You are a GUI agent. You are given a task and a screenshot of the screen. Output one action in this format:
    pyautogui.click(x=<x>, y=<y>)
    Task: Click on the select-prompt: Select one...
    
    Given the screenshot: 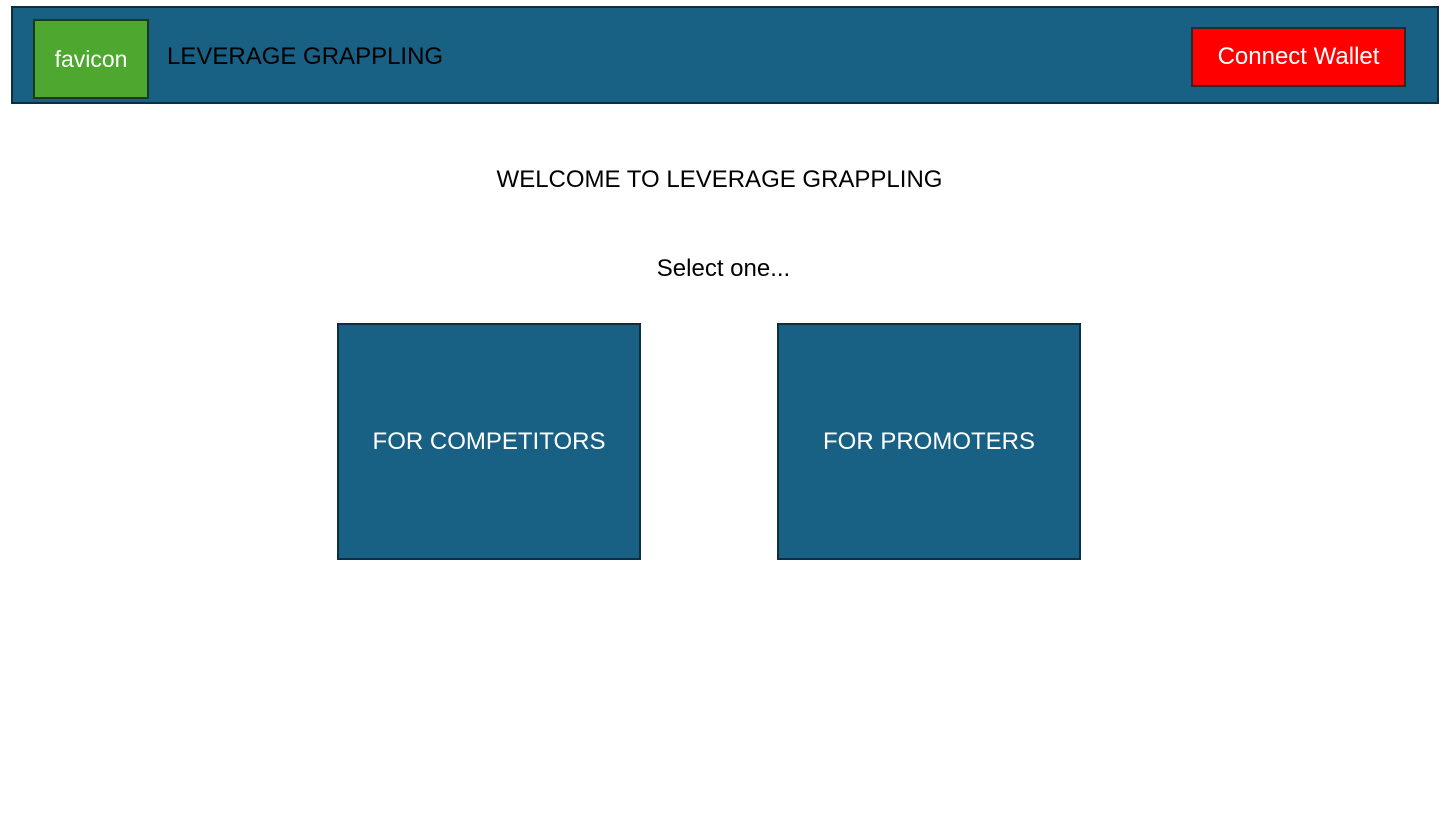 What is the action you would take?
    pyautogui.click(x=723, y=268)
    